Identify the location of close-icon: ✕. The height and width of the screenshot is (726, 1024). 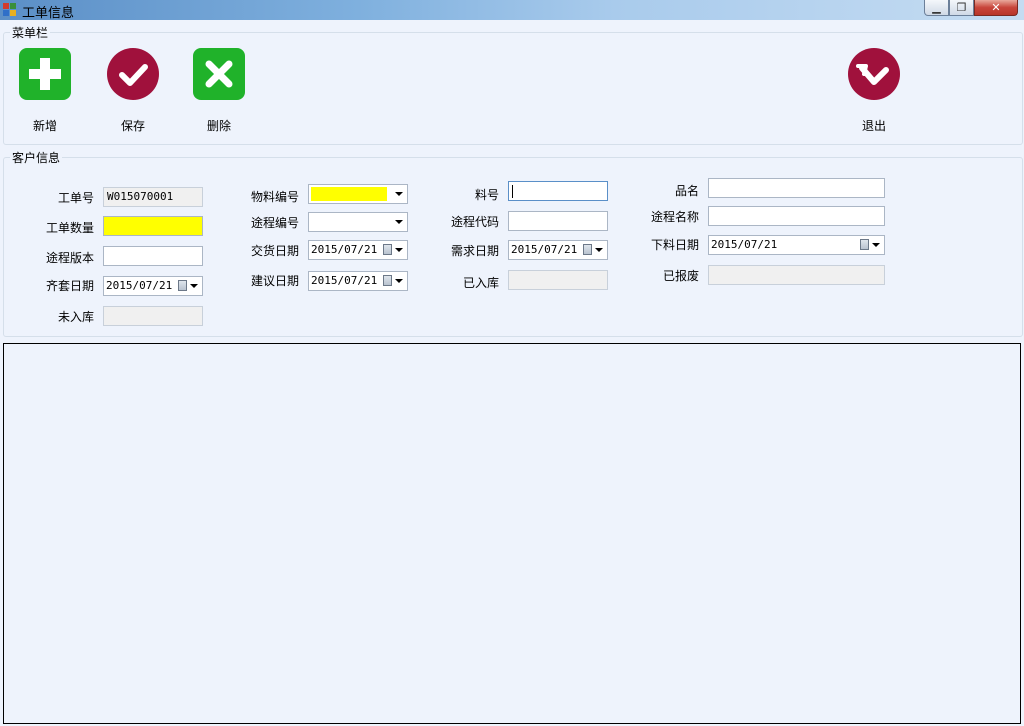
(996, 7).